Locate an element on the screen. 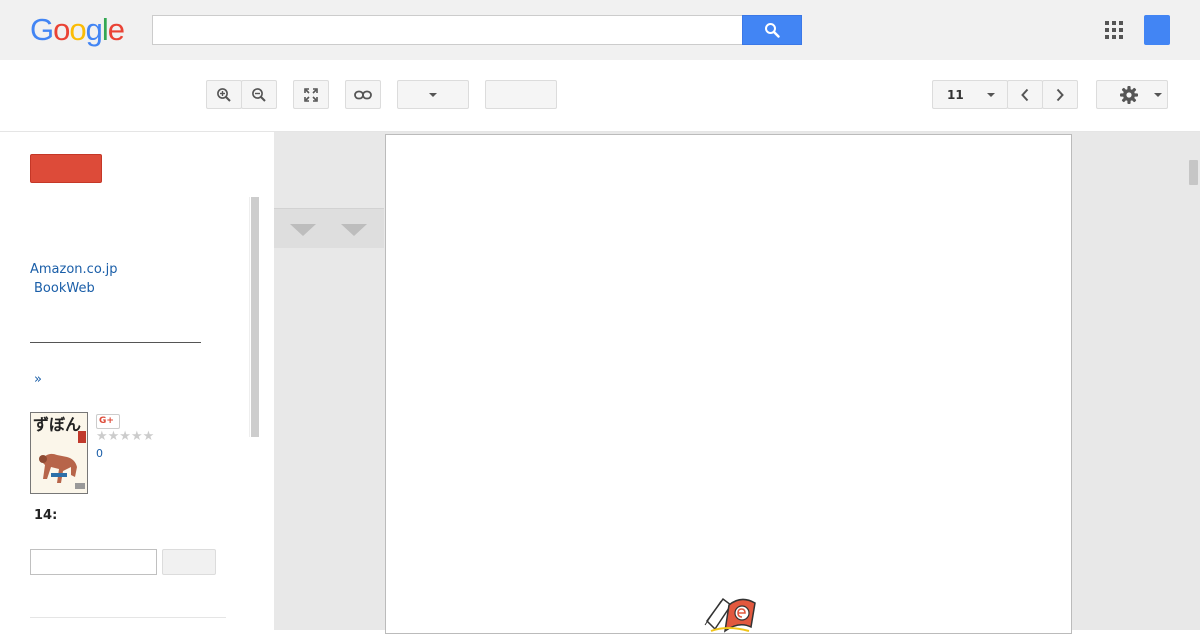 This screenshot has height=635, width=1200. search-icon is located at coordinates (772, 30).